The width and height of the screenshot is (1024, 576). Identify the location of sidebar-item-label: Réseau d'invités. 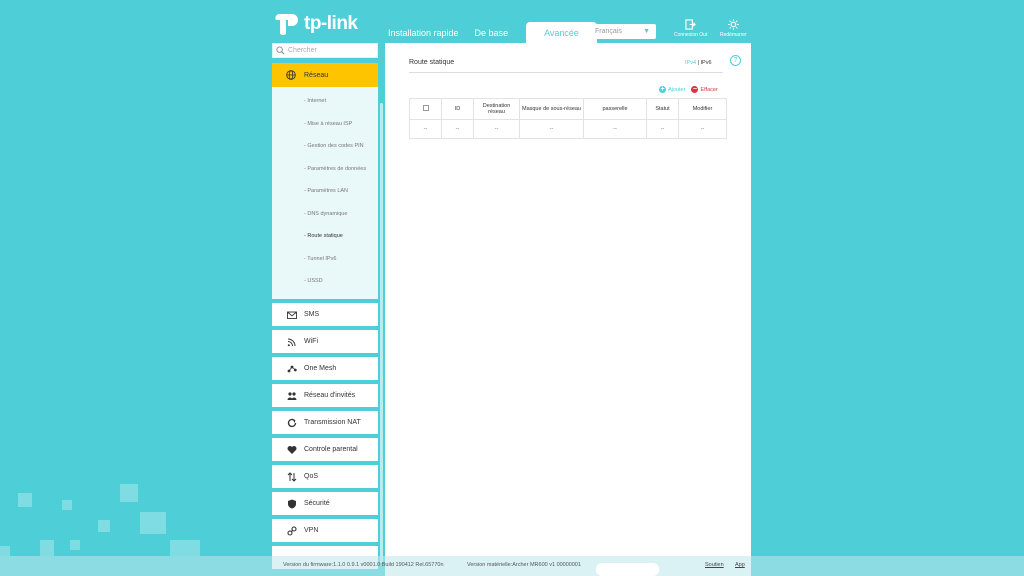
(330, 395).